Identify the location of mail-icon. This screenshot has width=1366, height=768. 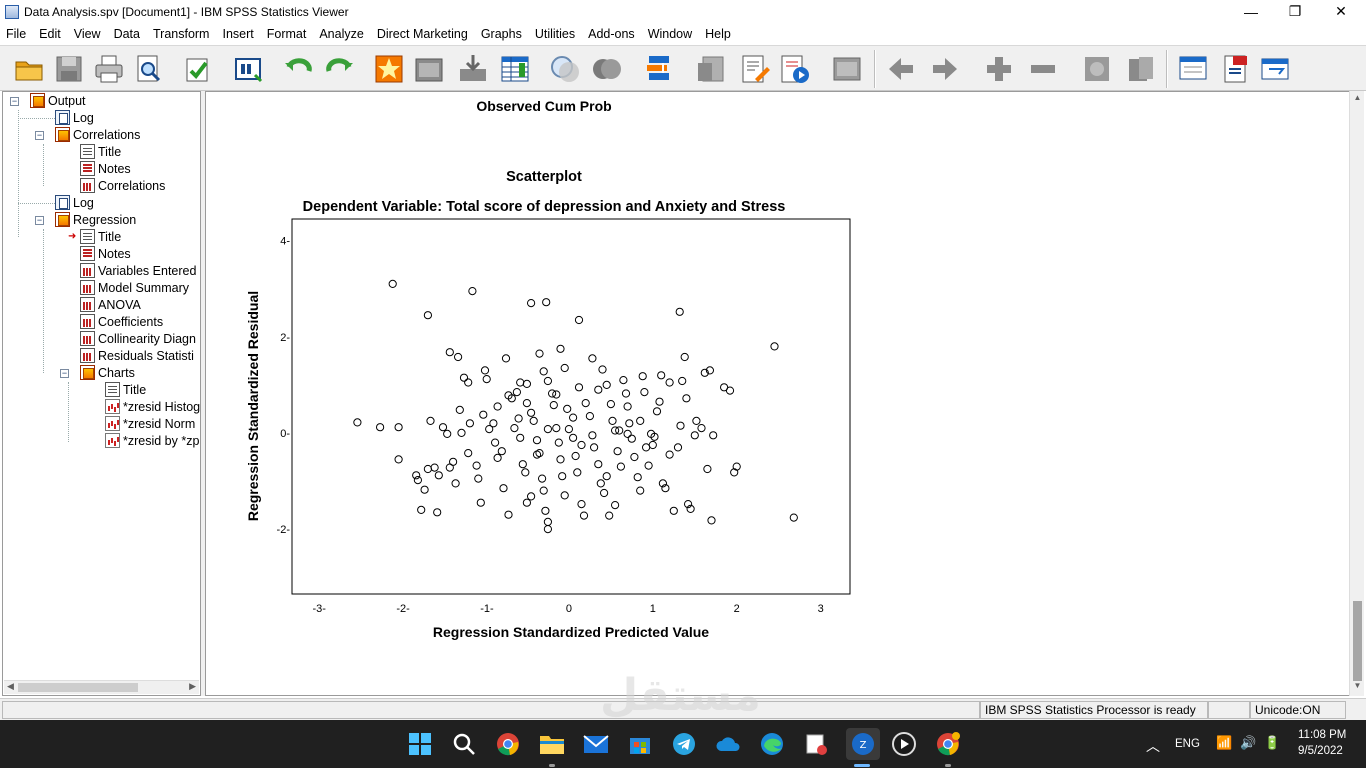
(596, 744).